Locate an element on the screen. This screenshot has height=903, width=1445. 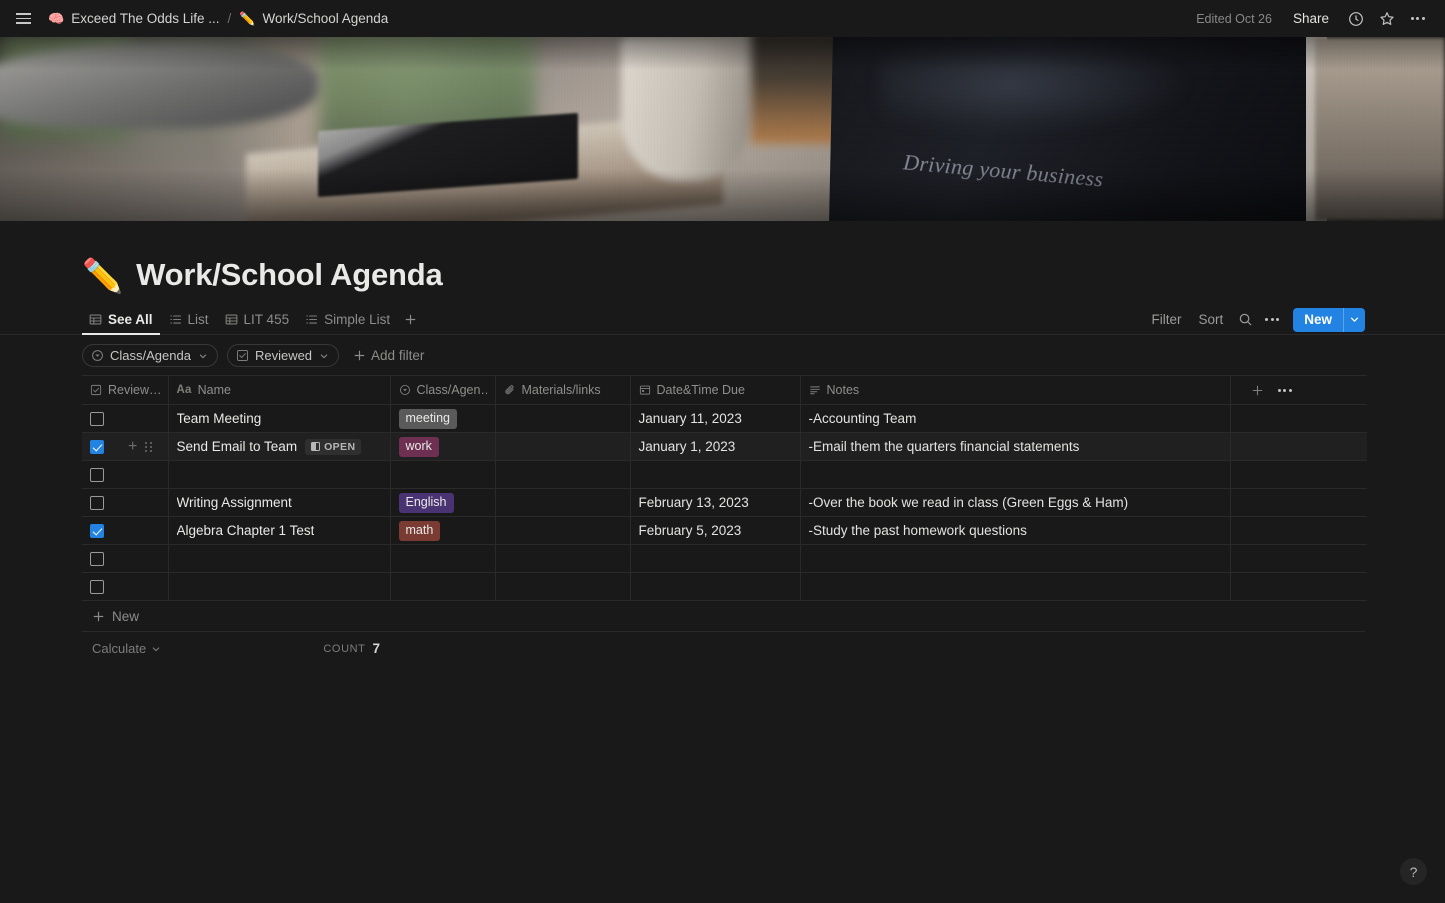
cell-reviewed: + is located at coordinates (125, 446).